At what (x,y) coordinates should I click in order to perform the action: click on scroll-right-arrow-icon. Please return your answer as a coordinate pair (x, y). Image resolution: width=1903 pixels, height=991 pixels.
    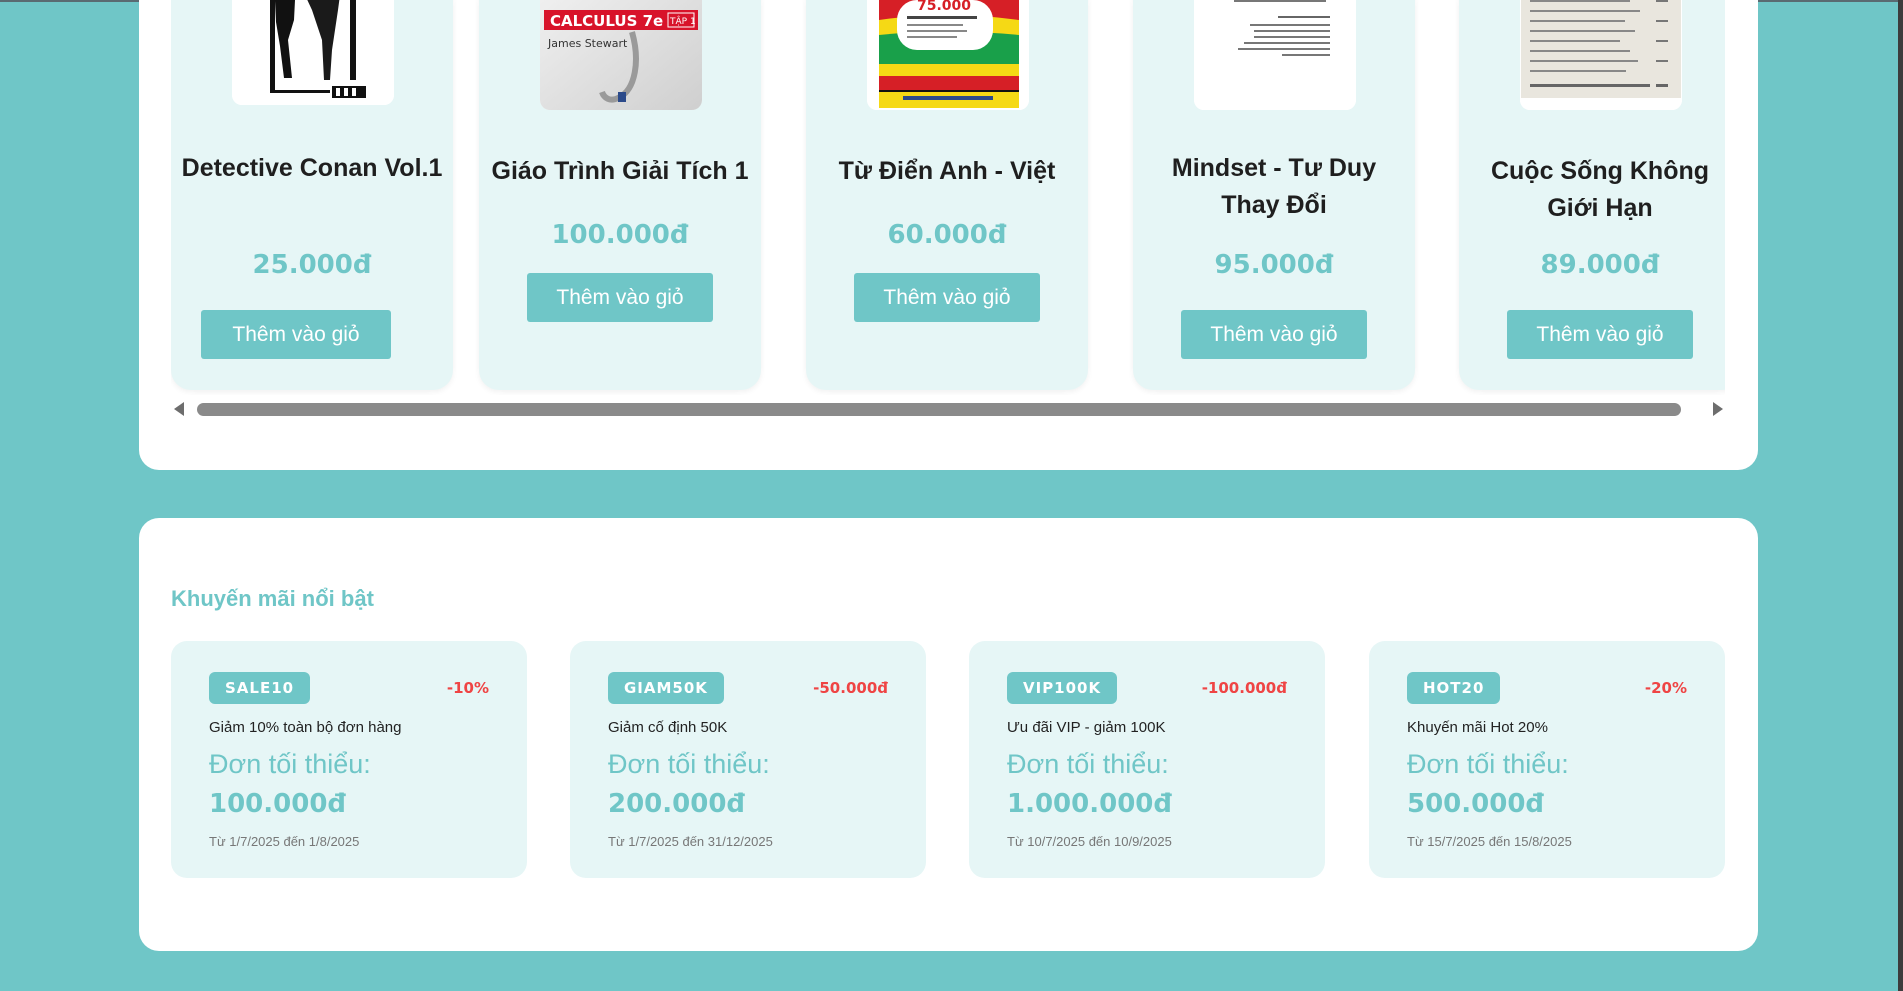
    Looking at the image, I should click on (1718, 409).